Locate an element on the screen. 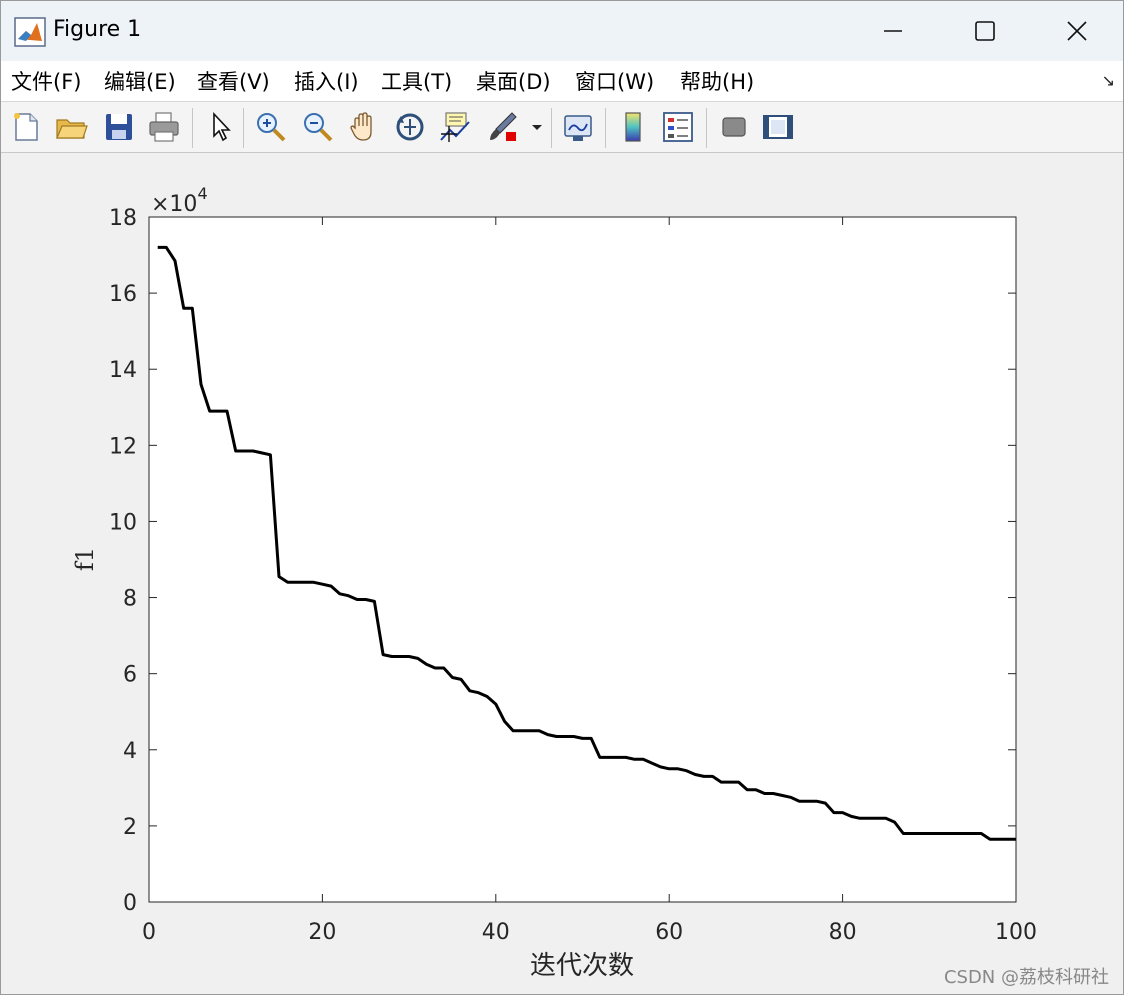  close-button is located at coordinates (1077, 31).